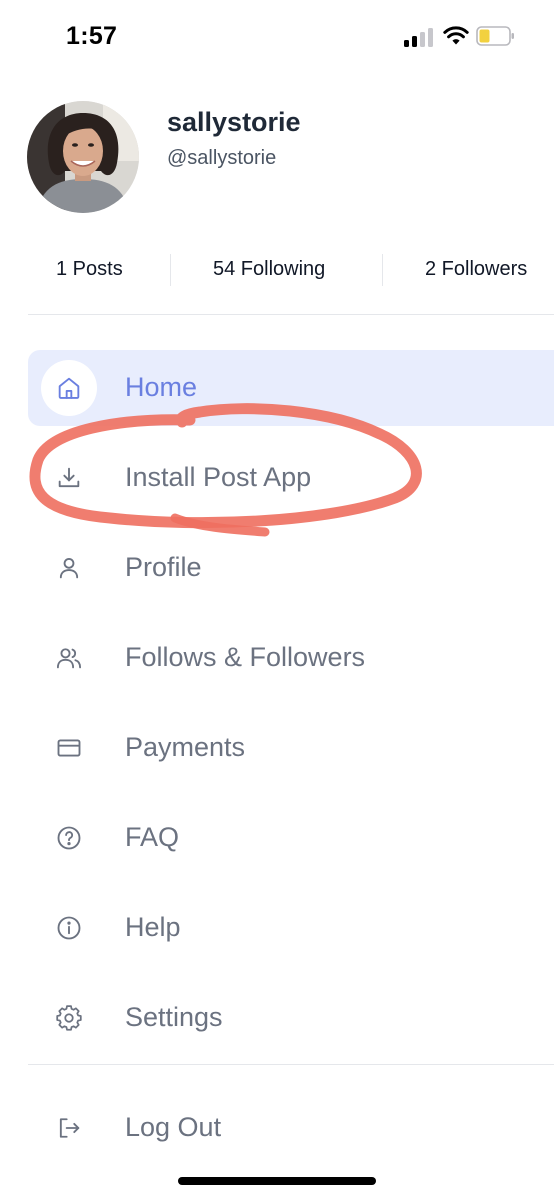 Image resolution: width=554 pixels, height=1200 pixels. I want to click on menu-item-home: Home, so click(291, 388).